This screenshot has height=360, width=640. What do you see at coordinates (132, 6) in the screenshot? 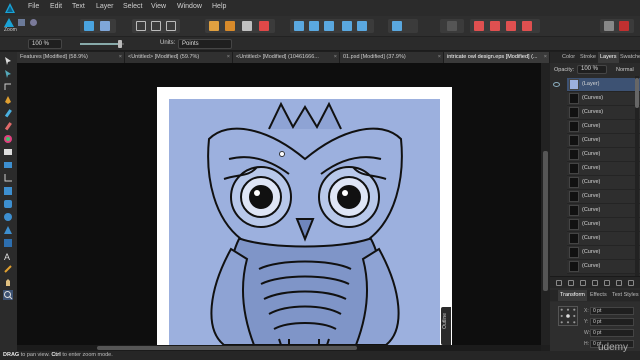
I see `menu-select: Select` at bounding box center [132, 6].